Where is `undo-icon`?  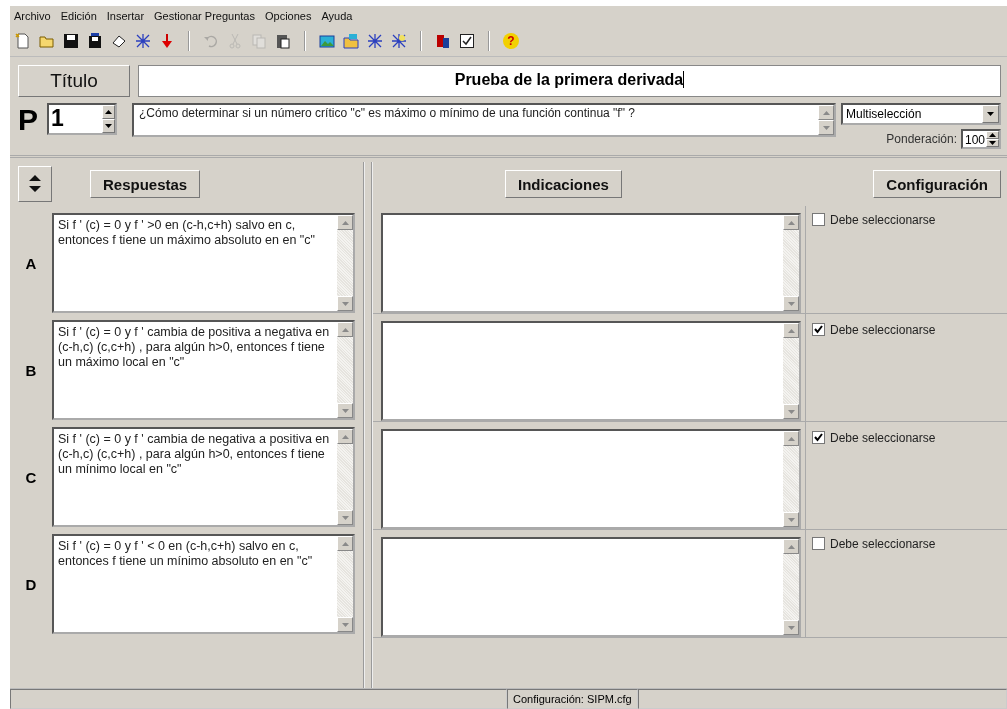
undo-icon is located at coordinates (211, 41).